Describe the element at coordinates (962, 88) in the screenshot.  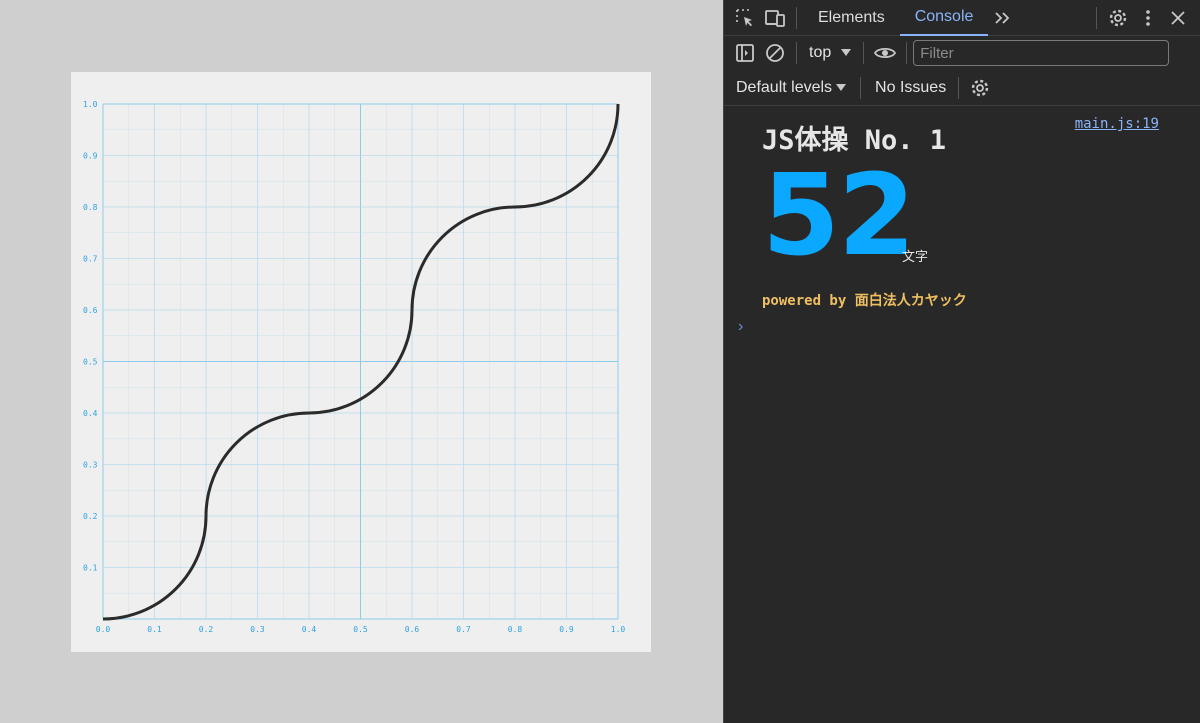
I see `levels-toolbar: Default levels No Issues` at that location.